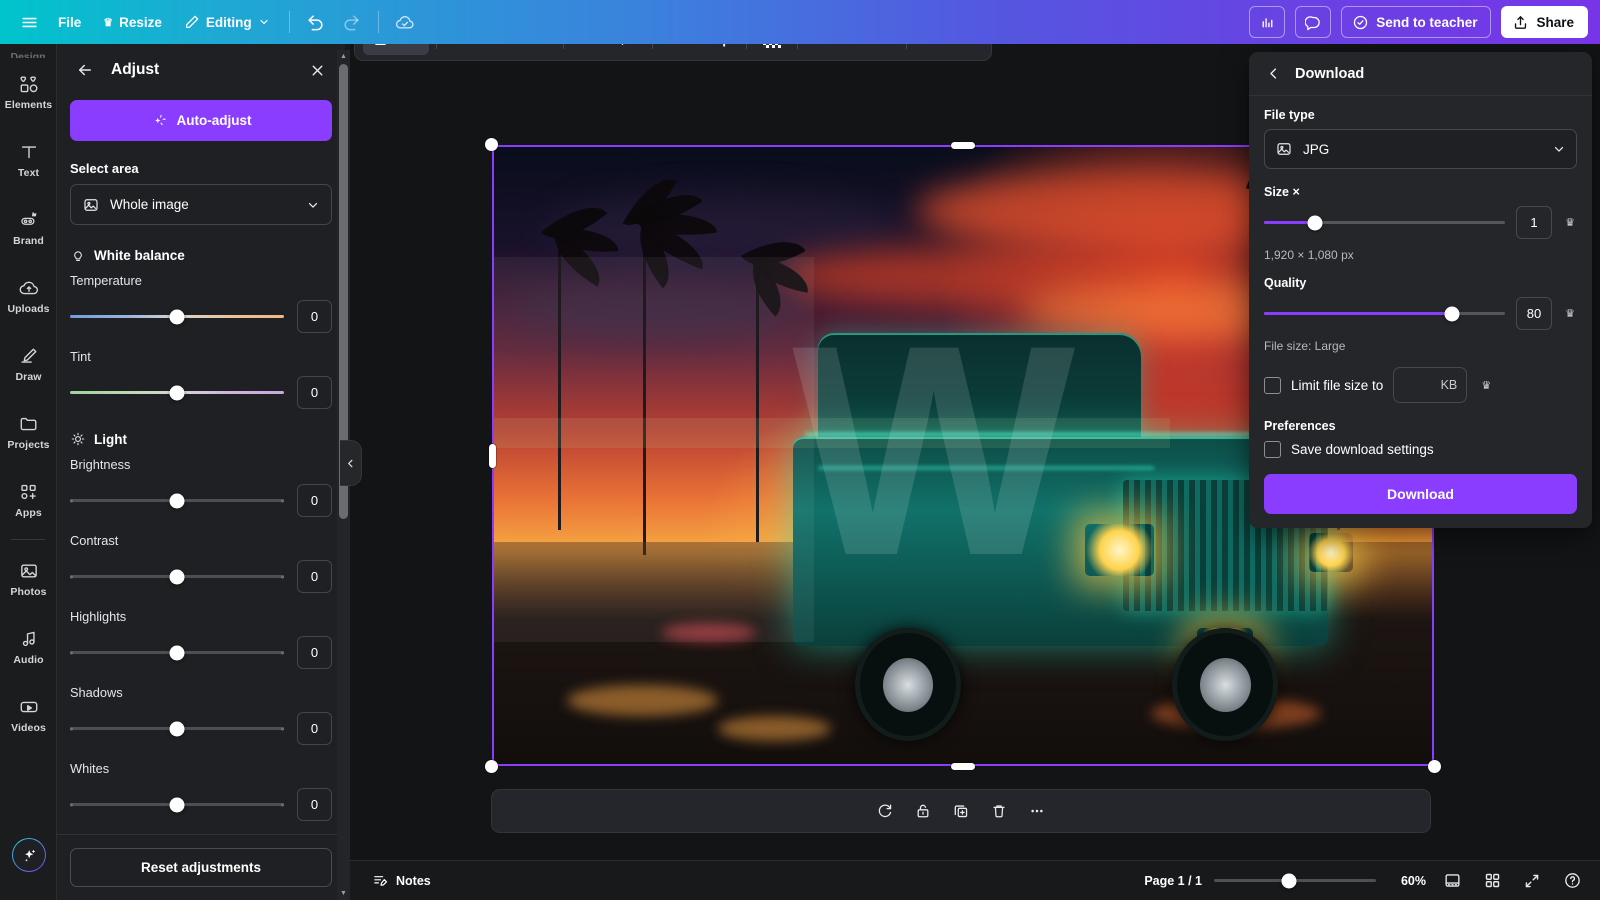 The height and width of the screenshot is (900, 1600). What do you see at coordinates (201, 867) in the screenshot?
I see `reset-adjustments-button: Reset adjustments` at bounding box center [201, 867].